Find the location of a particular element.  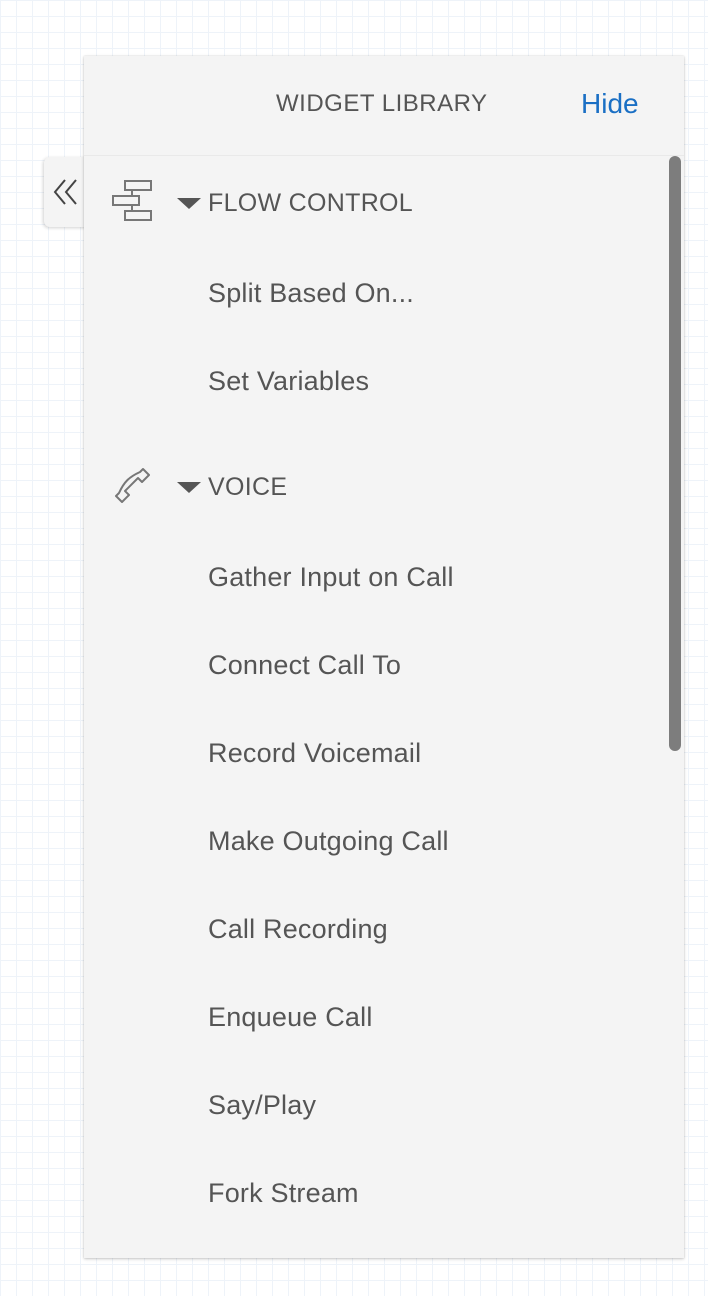

section-label: VOICE is located at coordinates (248, 487).